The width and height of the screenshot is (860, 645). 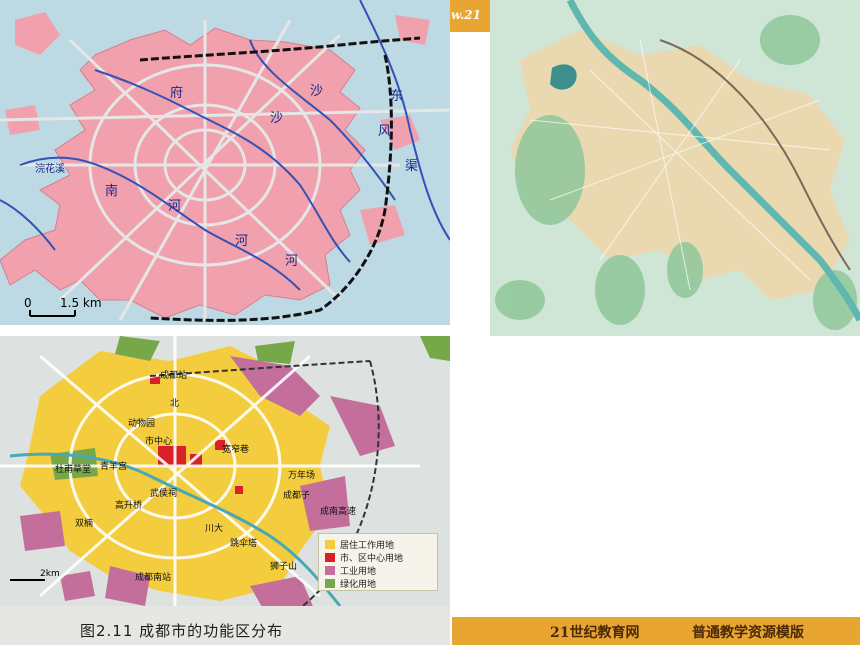 I want to click on banner-text: w.21, so click(x=466, y=15).